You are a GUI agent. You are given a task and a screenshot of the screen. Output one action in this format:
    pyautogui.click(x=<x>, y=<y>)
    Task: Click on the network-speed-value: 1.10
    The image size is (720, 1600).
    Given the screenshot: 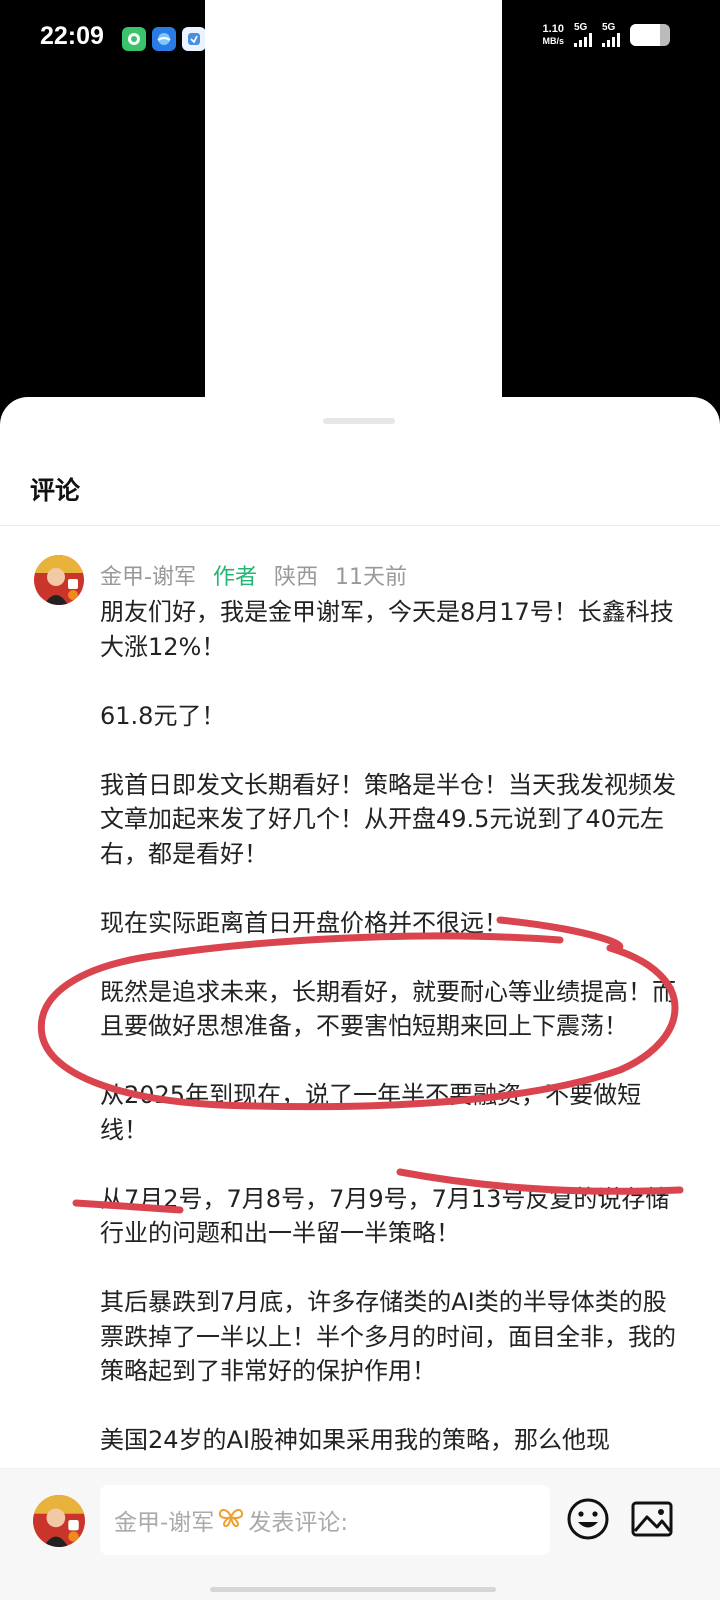 What is the action you would take?
    pyautogui.click(x=553, y=28)
    